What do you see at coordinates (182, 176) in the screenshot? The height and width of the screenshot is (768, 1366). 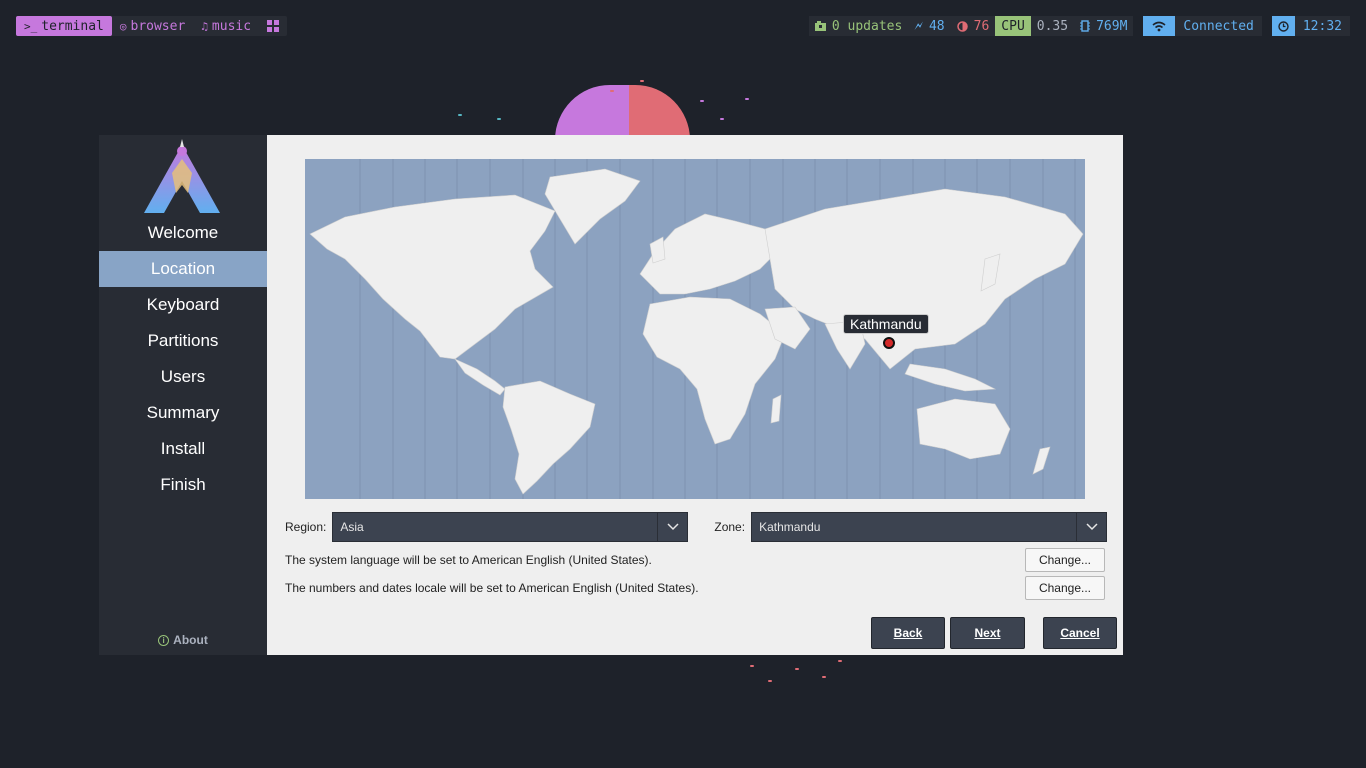 I see `distro-logo` at bounding box center [182, 176].